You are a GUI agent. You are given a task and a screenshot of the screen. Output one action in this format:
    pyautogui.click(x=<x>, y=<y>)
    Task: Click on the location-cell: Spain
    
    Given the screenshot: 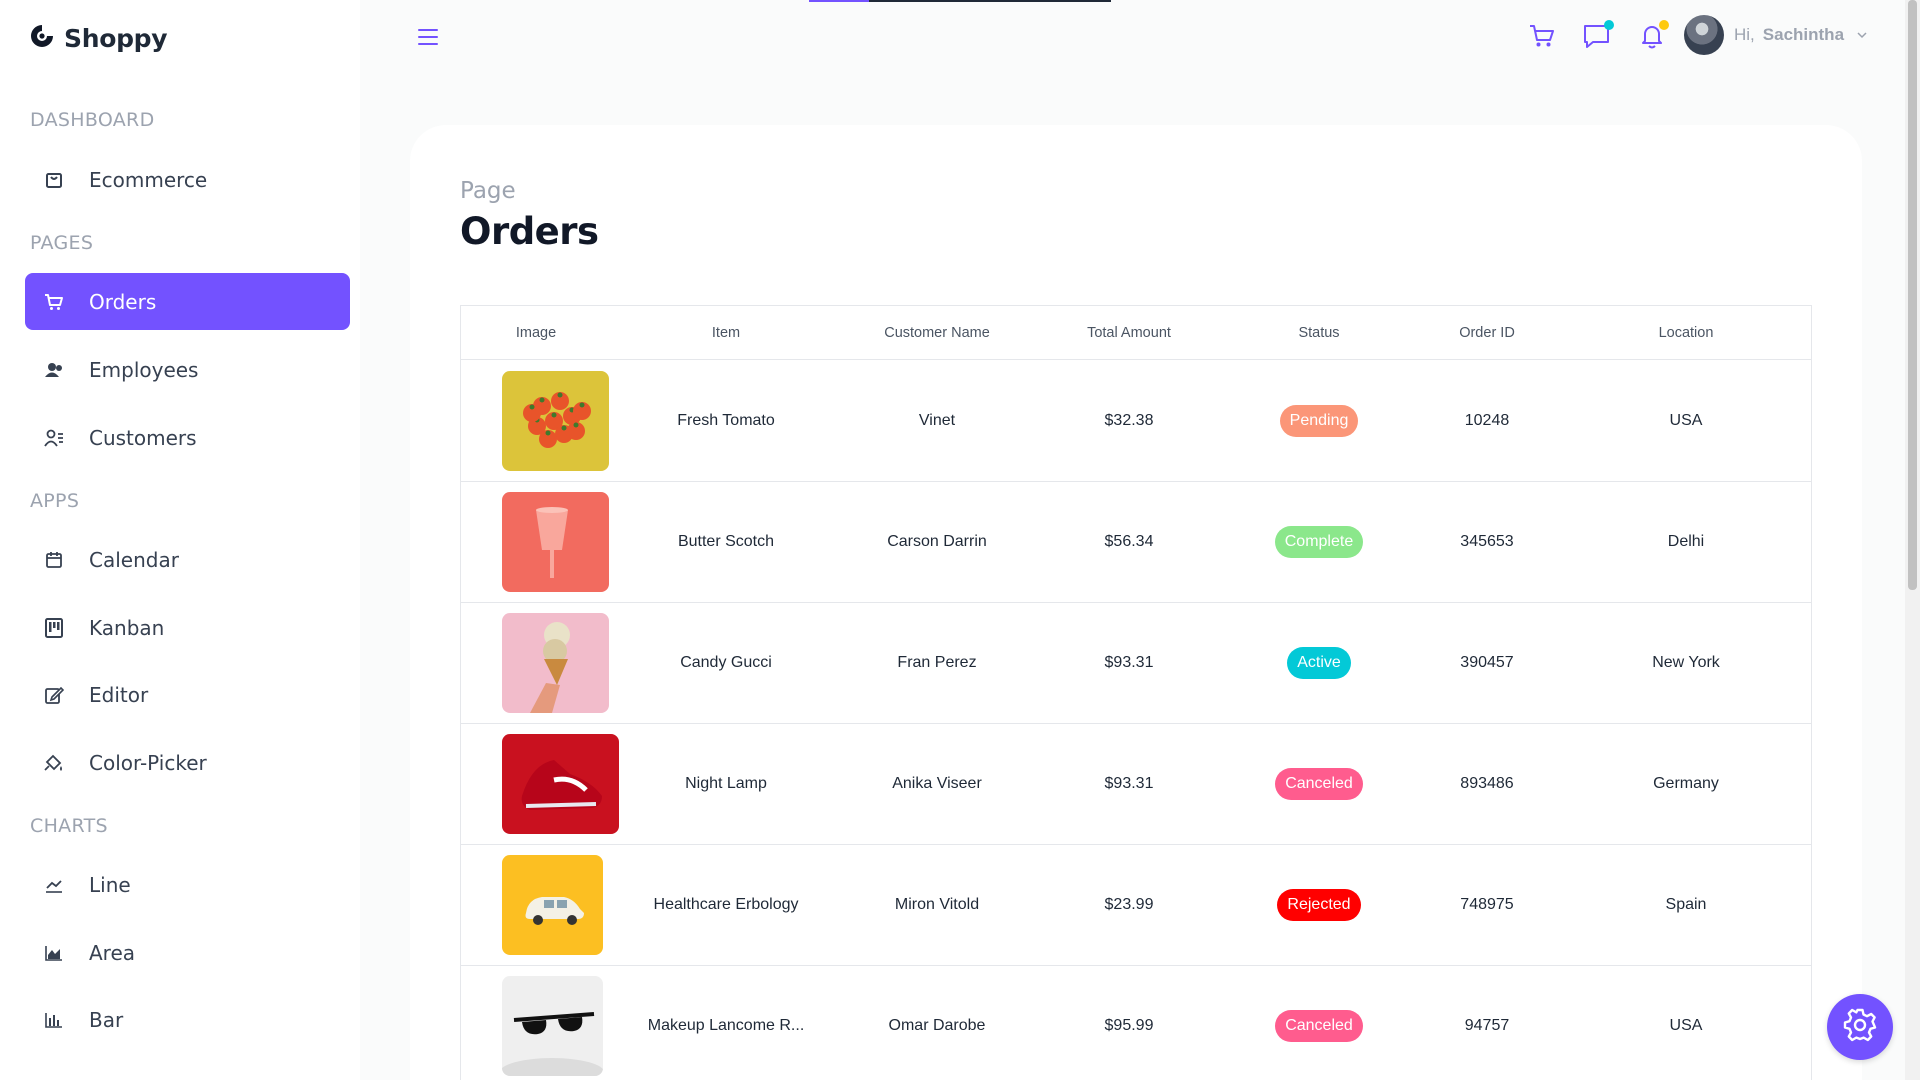 What is the action you would take?
    pyautogui.click(x=1686, y=904)
    